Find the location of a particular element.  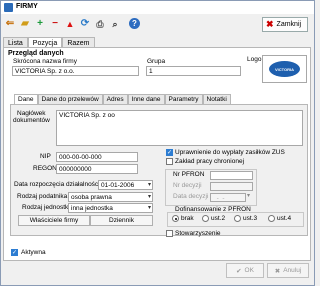

find-icon: ⌕ is located at coordinates (115, 24).